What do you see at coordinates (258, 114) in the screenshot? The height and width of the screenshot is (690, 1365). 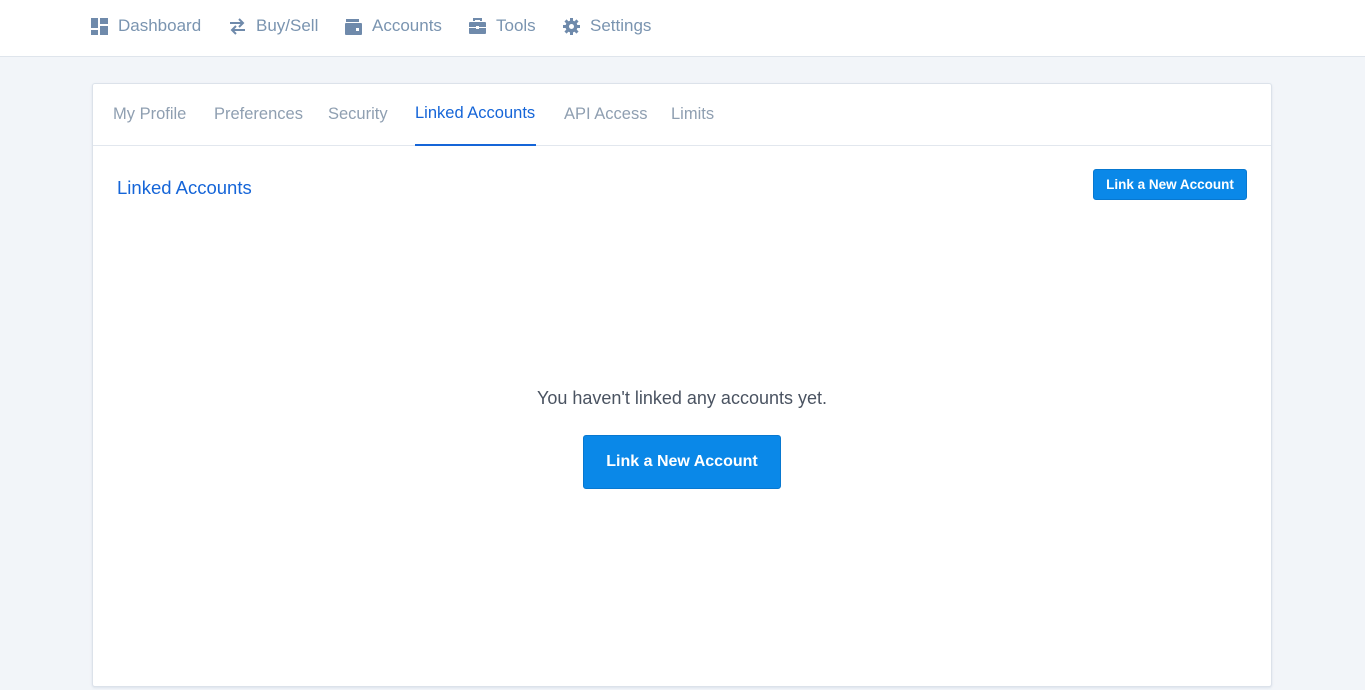 I see `tab-preferences: Preferences` at bounding box center [258, 114].